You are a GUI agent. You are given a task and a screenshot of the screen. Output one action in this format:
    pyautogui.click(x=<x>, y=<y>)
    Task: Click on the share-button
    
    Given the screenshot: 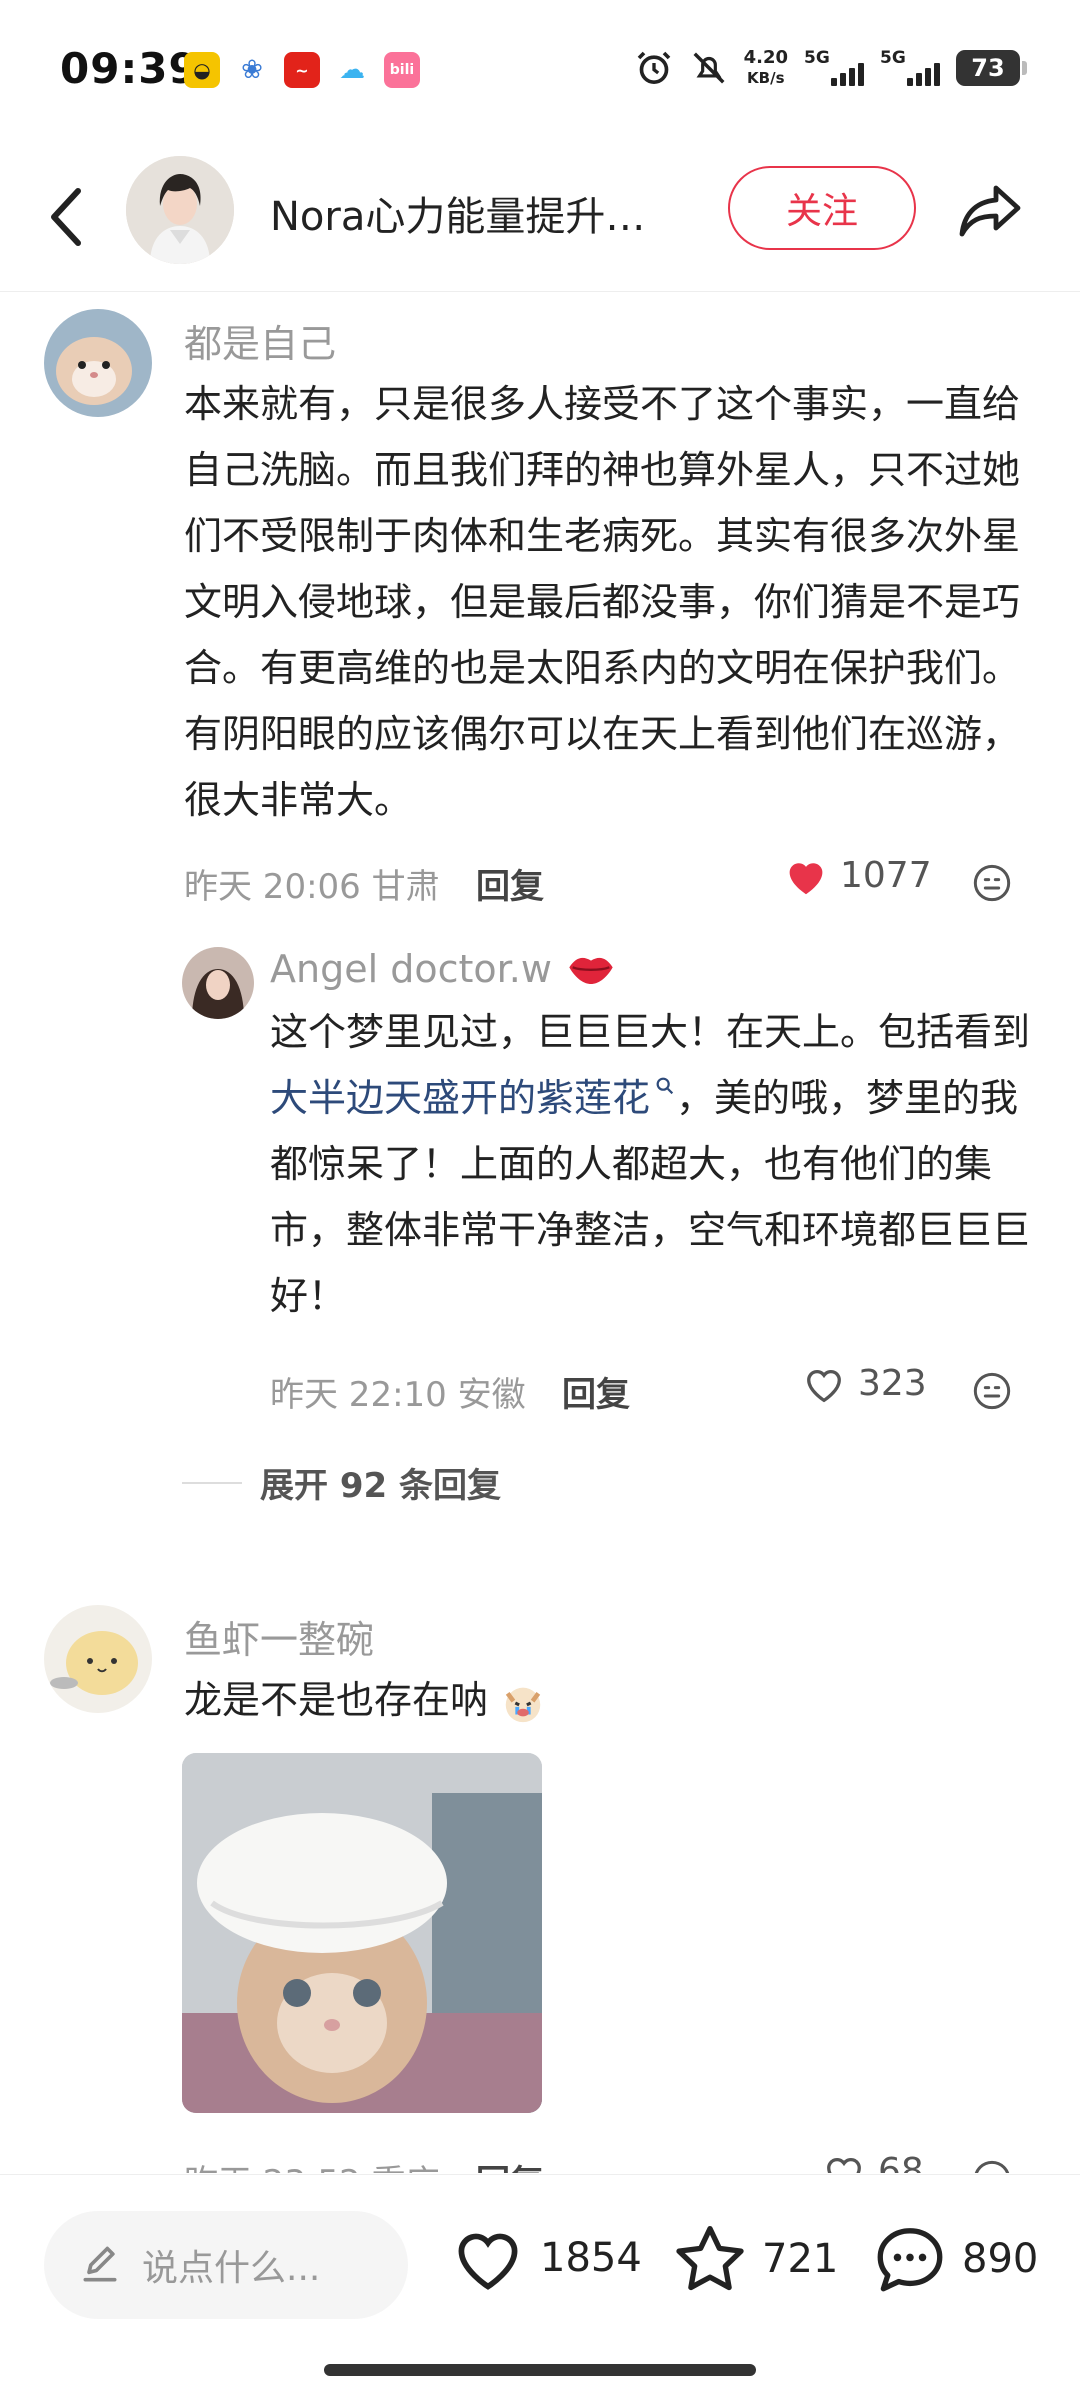 What is the action you would take?
    pyautogui.click(x=990, y=212)
    